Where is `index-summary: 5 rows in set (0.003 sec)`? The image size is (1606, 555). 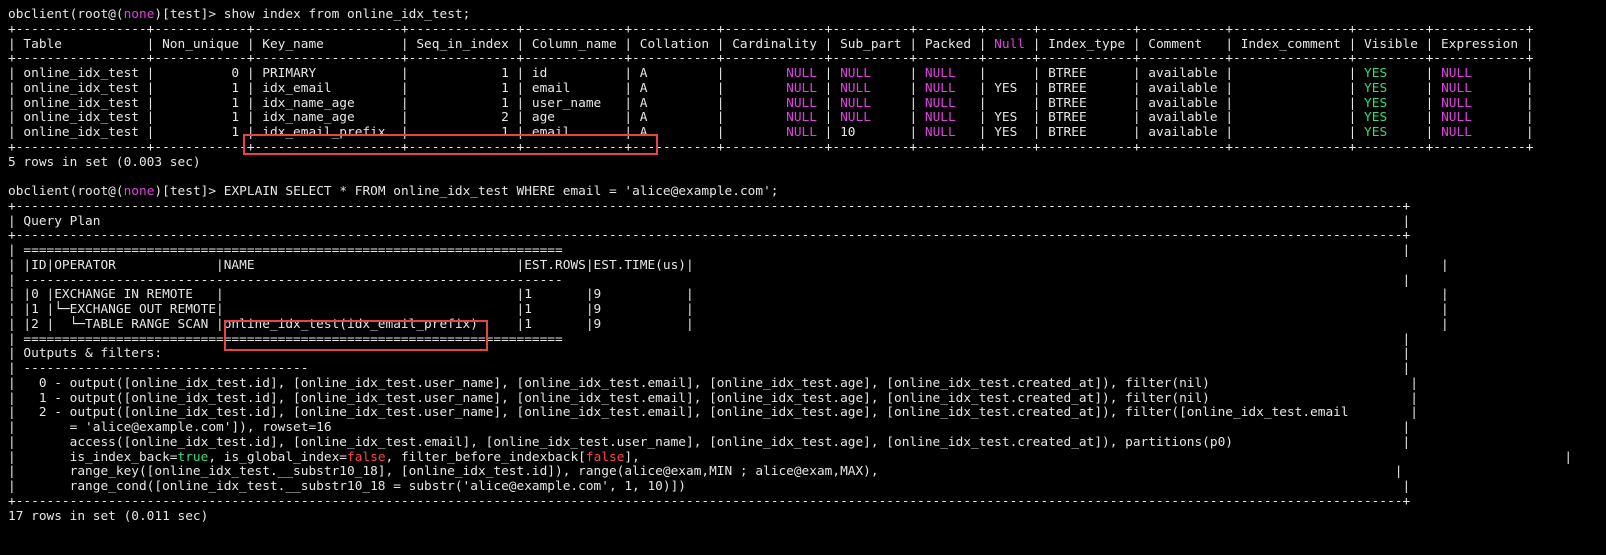
index-summary: 5 rows in set (0.003 sec) is located at coordinates (104, 162).